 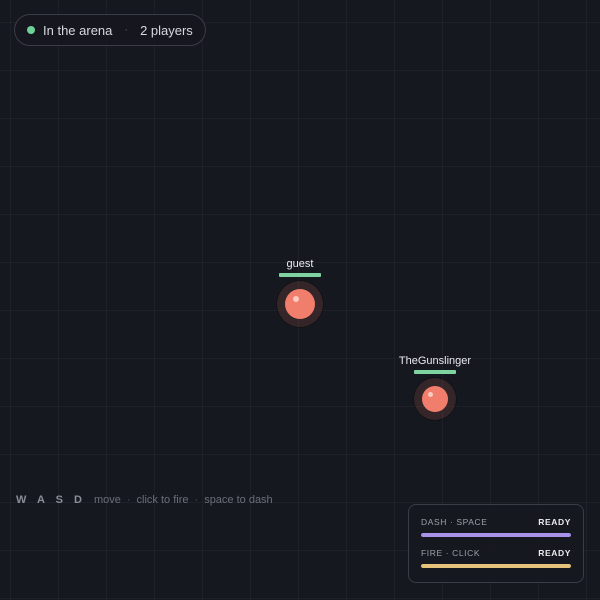 What do you see at coordinates (451, 553) in the screenshot?
I see `ability-label: FIRE · CLICK` at bounding box center [451, 553].